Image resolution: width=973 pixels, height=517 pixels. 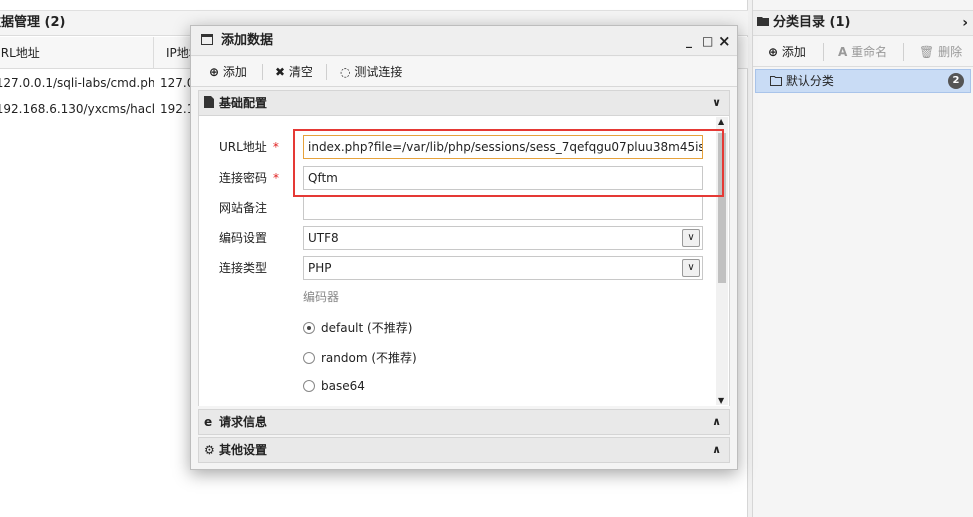 I want to click on category-item-default: 默认分类 2, so click(x=863, y=81).